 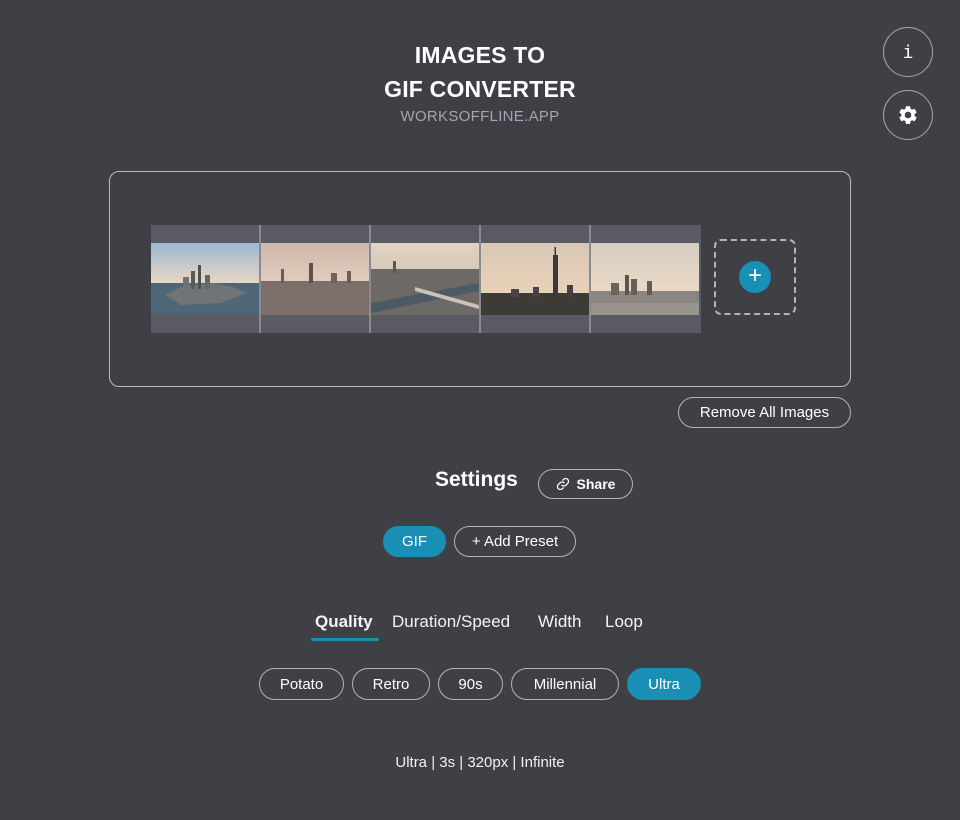 I want to click on settings-button, so click(x=908, y=115).